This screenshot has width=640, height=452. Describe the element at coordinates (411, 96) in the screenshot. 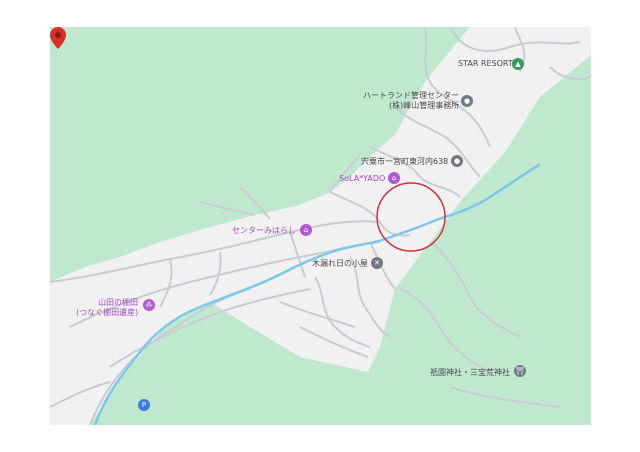

I see `label-heartland-center: ハートランド管理センター` at that location.